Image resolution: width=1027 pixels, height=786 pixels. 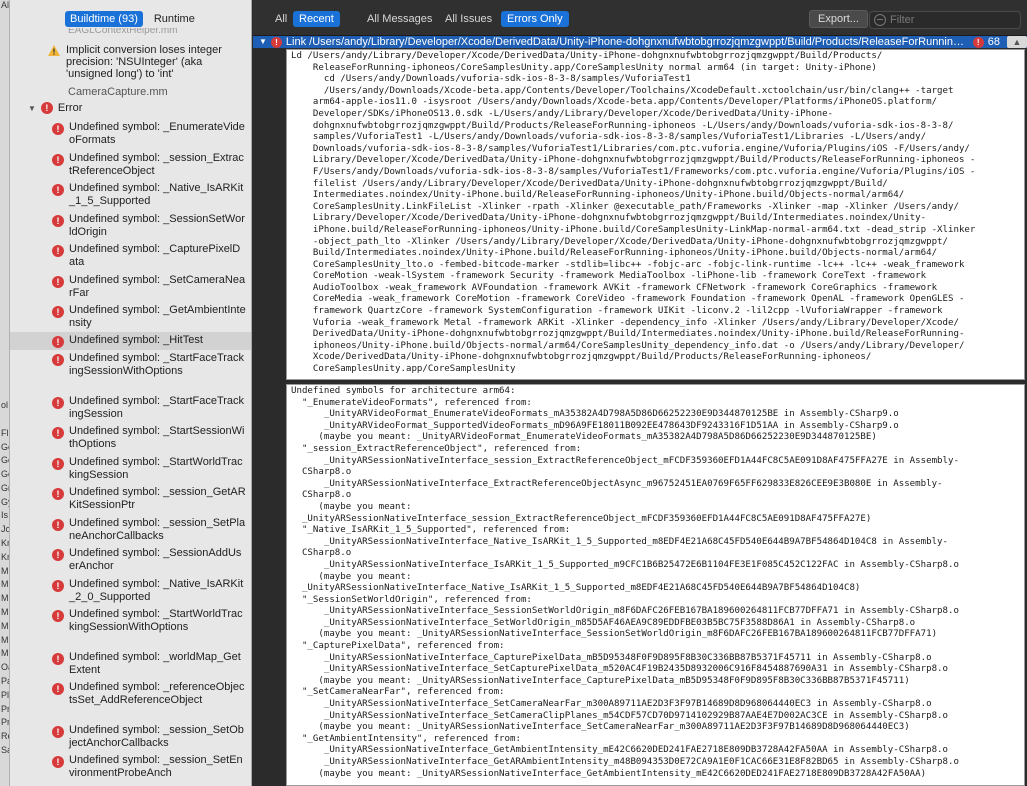 What do you see at coordinates (5, 543) in the screenshot?
I see `edge-glyph: Kr` at bounding box center [5, 543].